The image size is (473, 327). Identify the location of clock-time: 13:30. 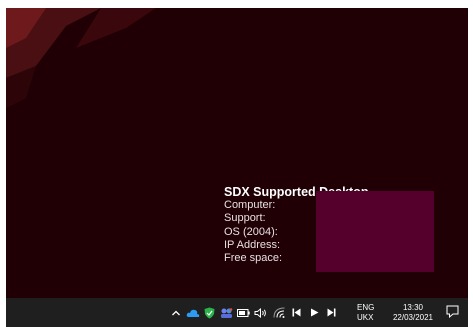
(413, 307).